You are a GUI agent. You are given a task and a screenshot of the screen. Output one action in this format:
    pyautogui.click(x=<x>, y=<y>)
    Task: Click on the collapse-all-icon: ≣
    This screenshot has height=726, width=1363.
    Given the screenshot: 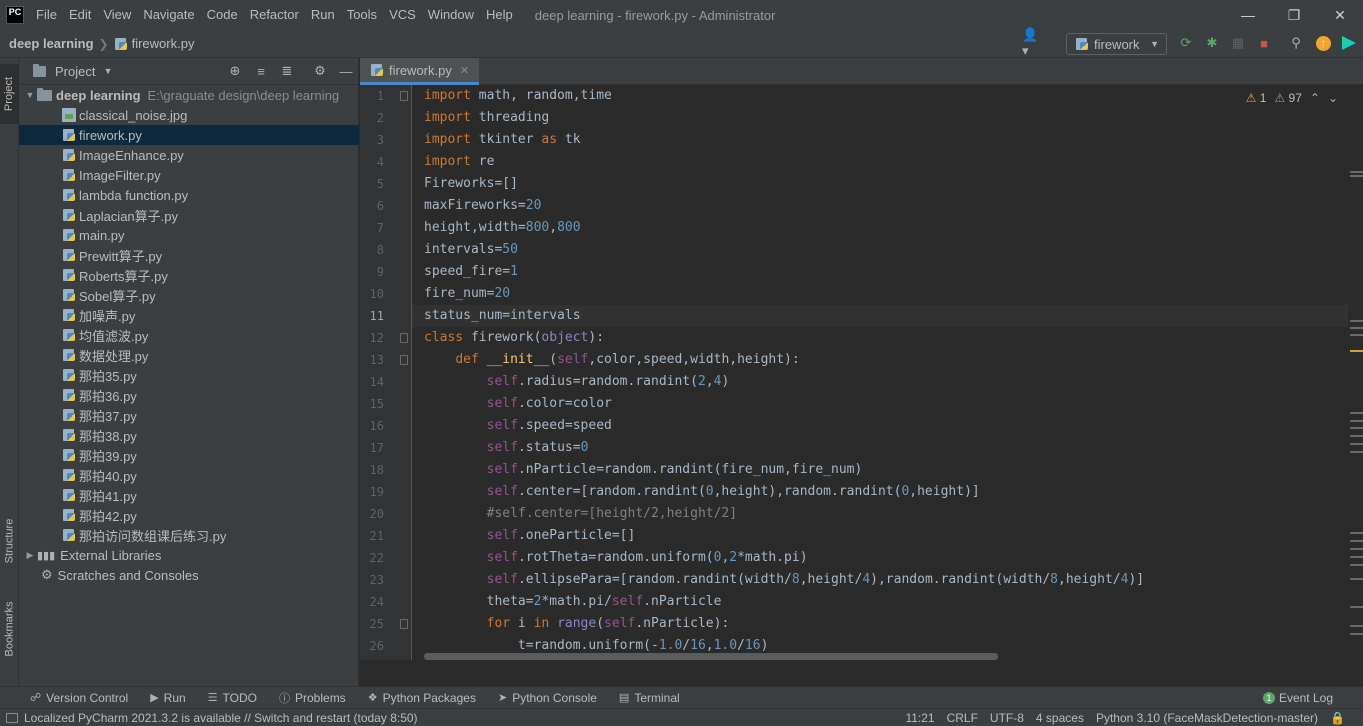 What is the action you would take?
    pyautogui.click(x=287, y=71)
    